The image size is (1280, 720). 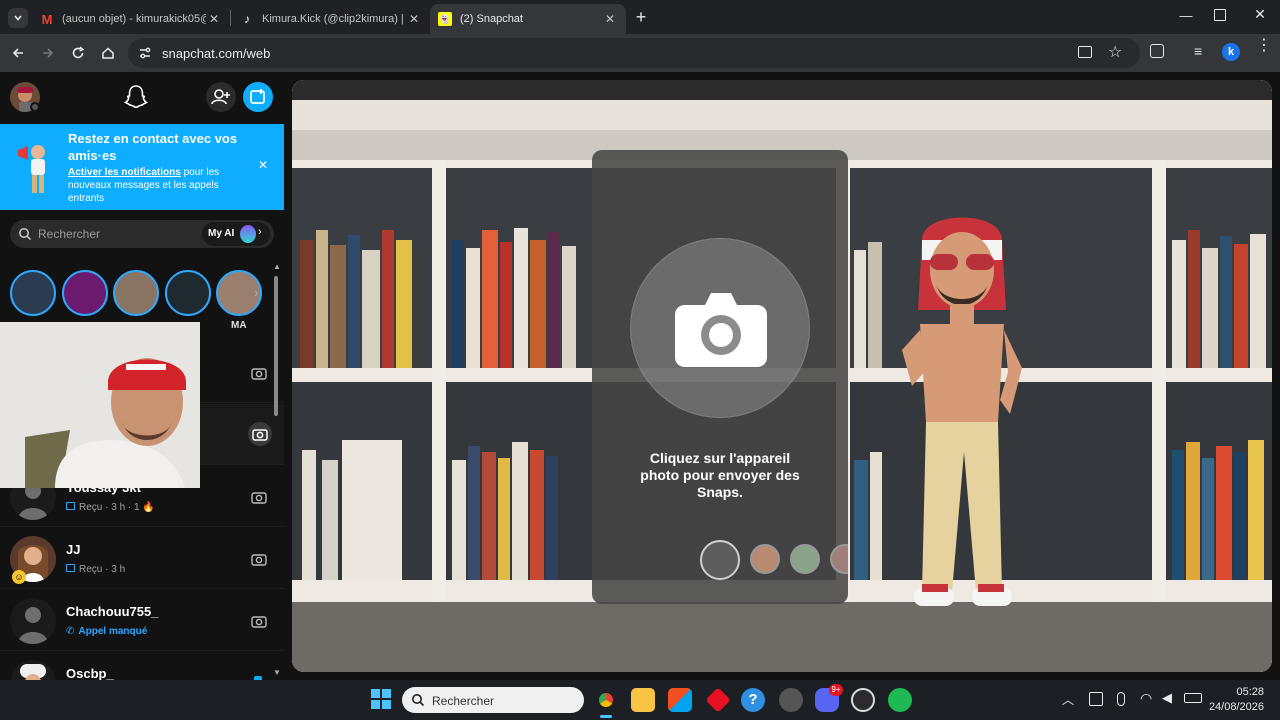 What do you see at coordinates (276, 346) in the screenshot?
I see `scrollbar-thumb` at bounding box center [276, 346].